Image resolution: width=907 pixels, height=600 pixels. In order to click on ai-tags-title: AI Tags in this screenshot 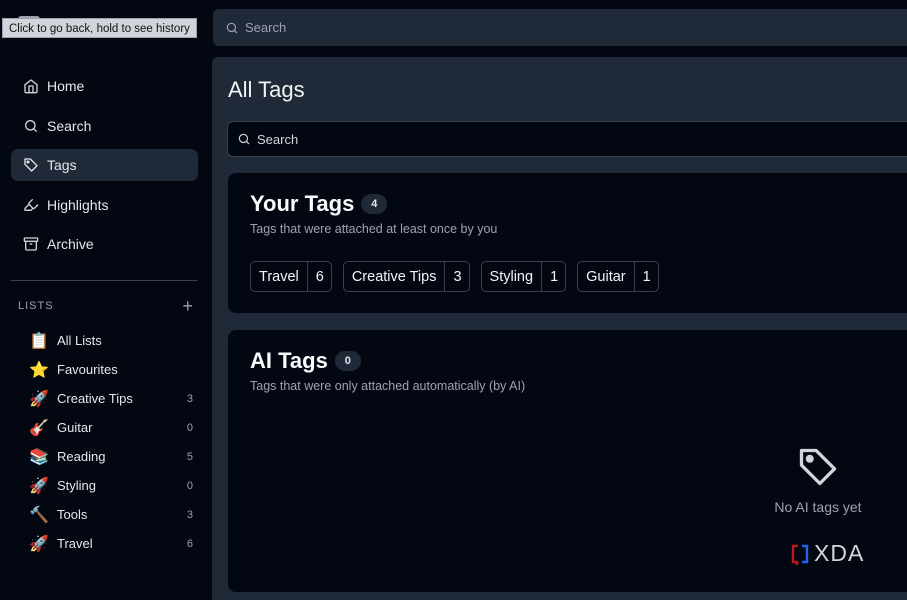, I will do `click(289, 360)`.